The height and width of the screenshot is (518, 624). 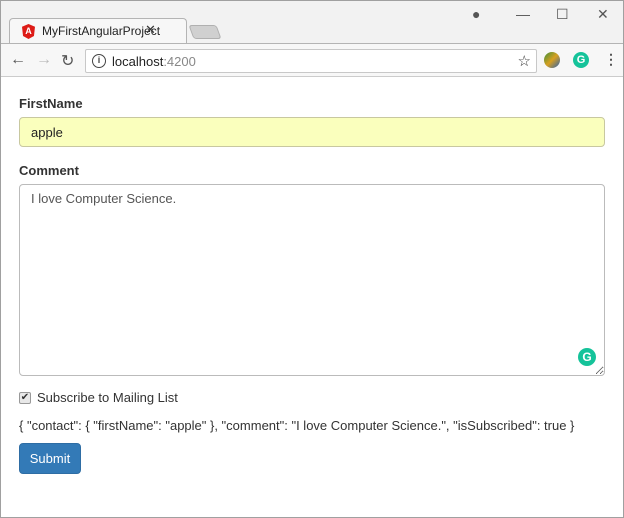 What do you see at coordinates (205, 32) in the screenshot?
I see `new-tab-button` at bounding box center [205, 32].